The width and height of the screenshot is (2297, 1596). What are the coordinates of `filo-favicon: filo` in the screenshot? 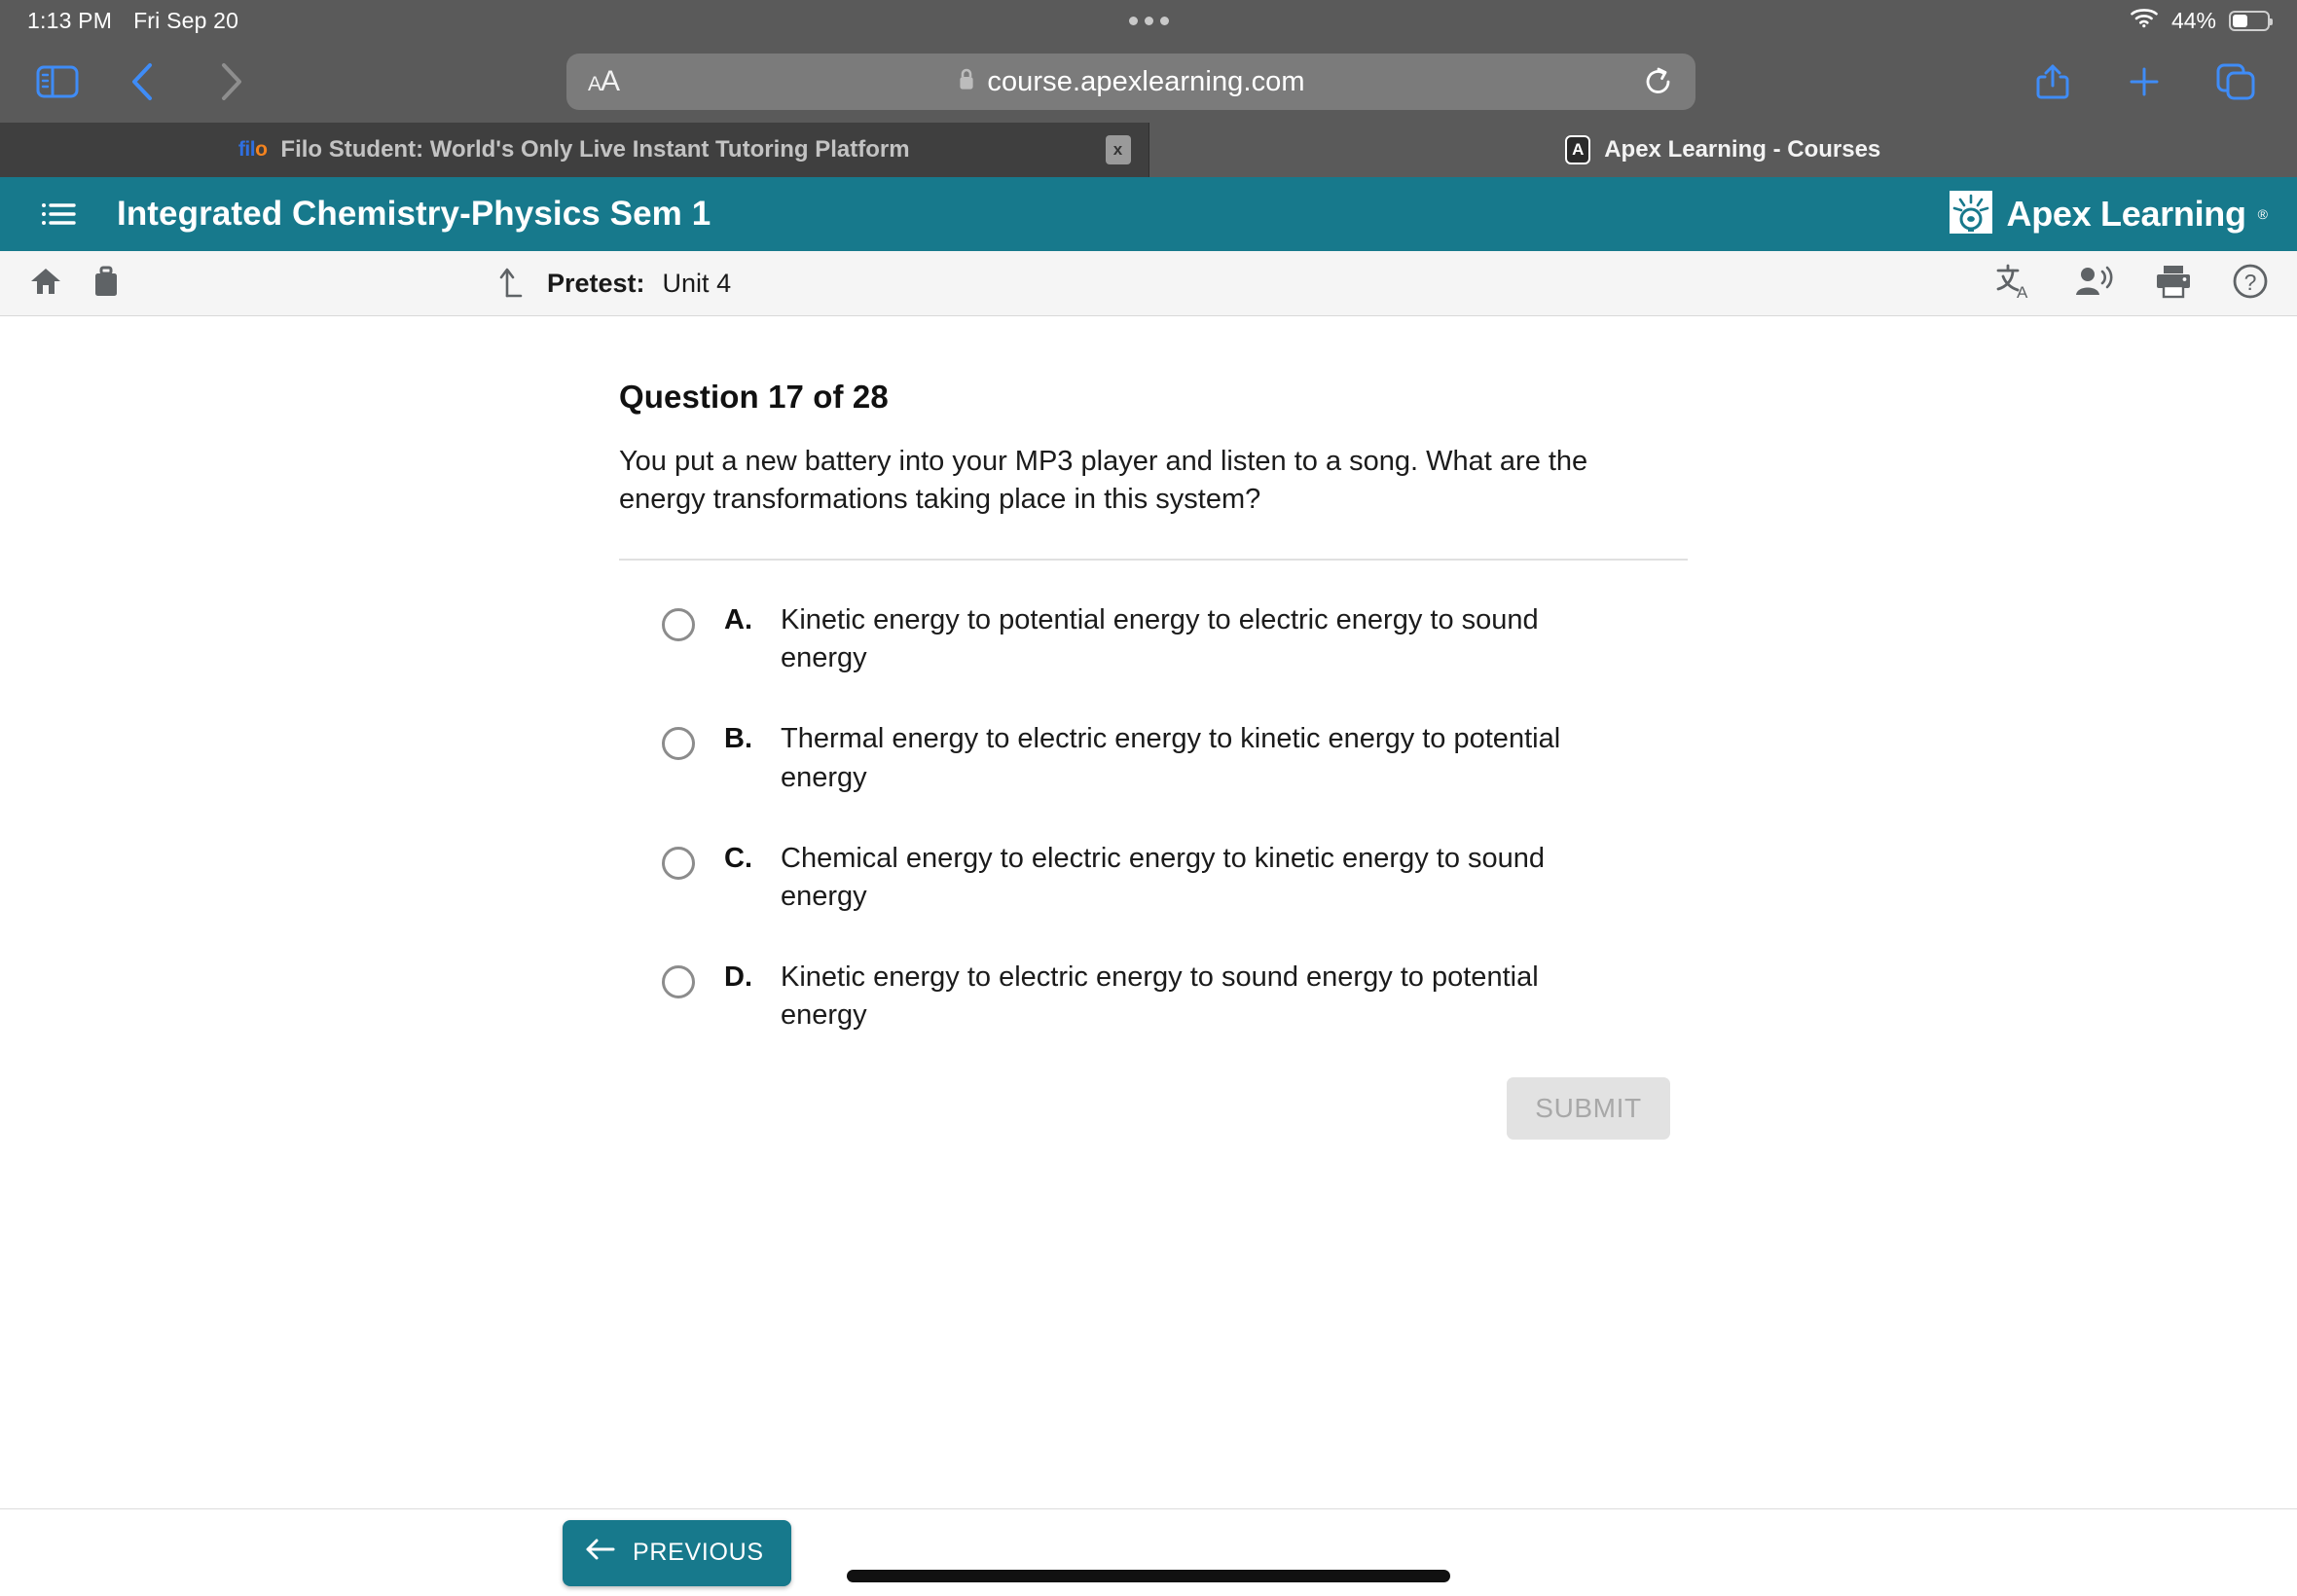 It's located at (252, 150).